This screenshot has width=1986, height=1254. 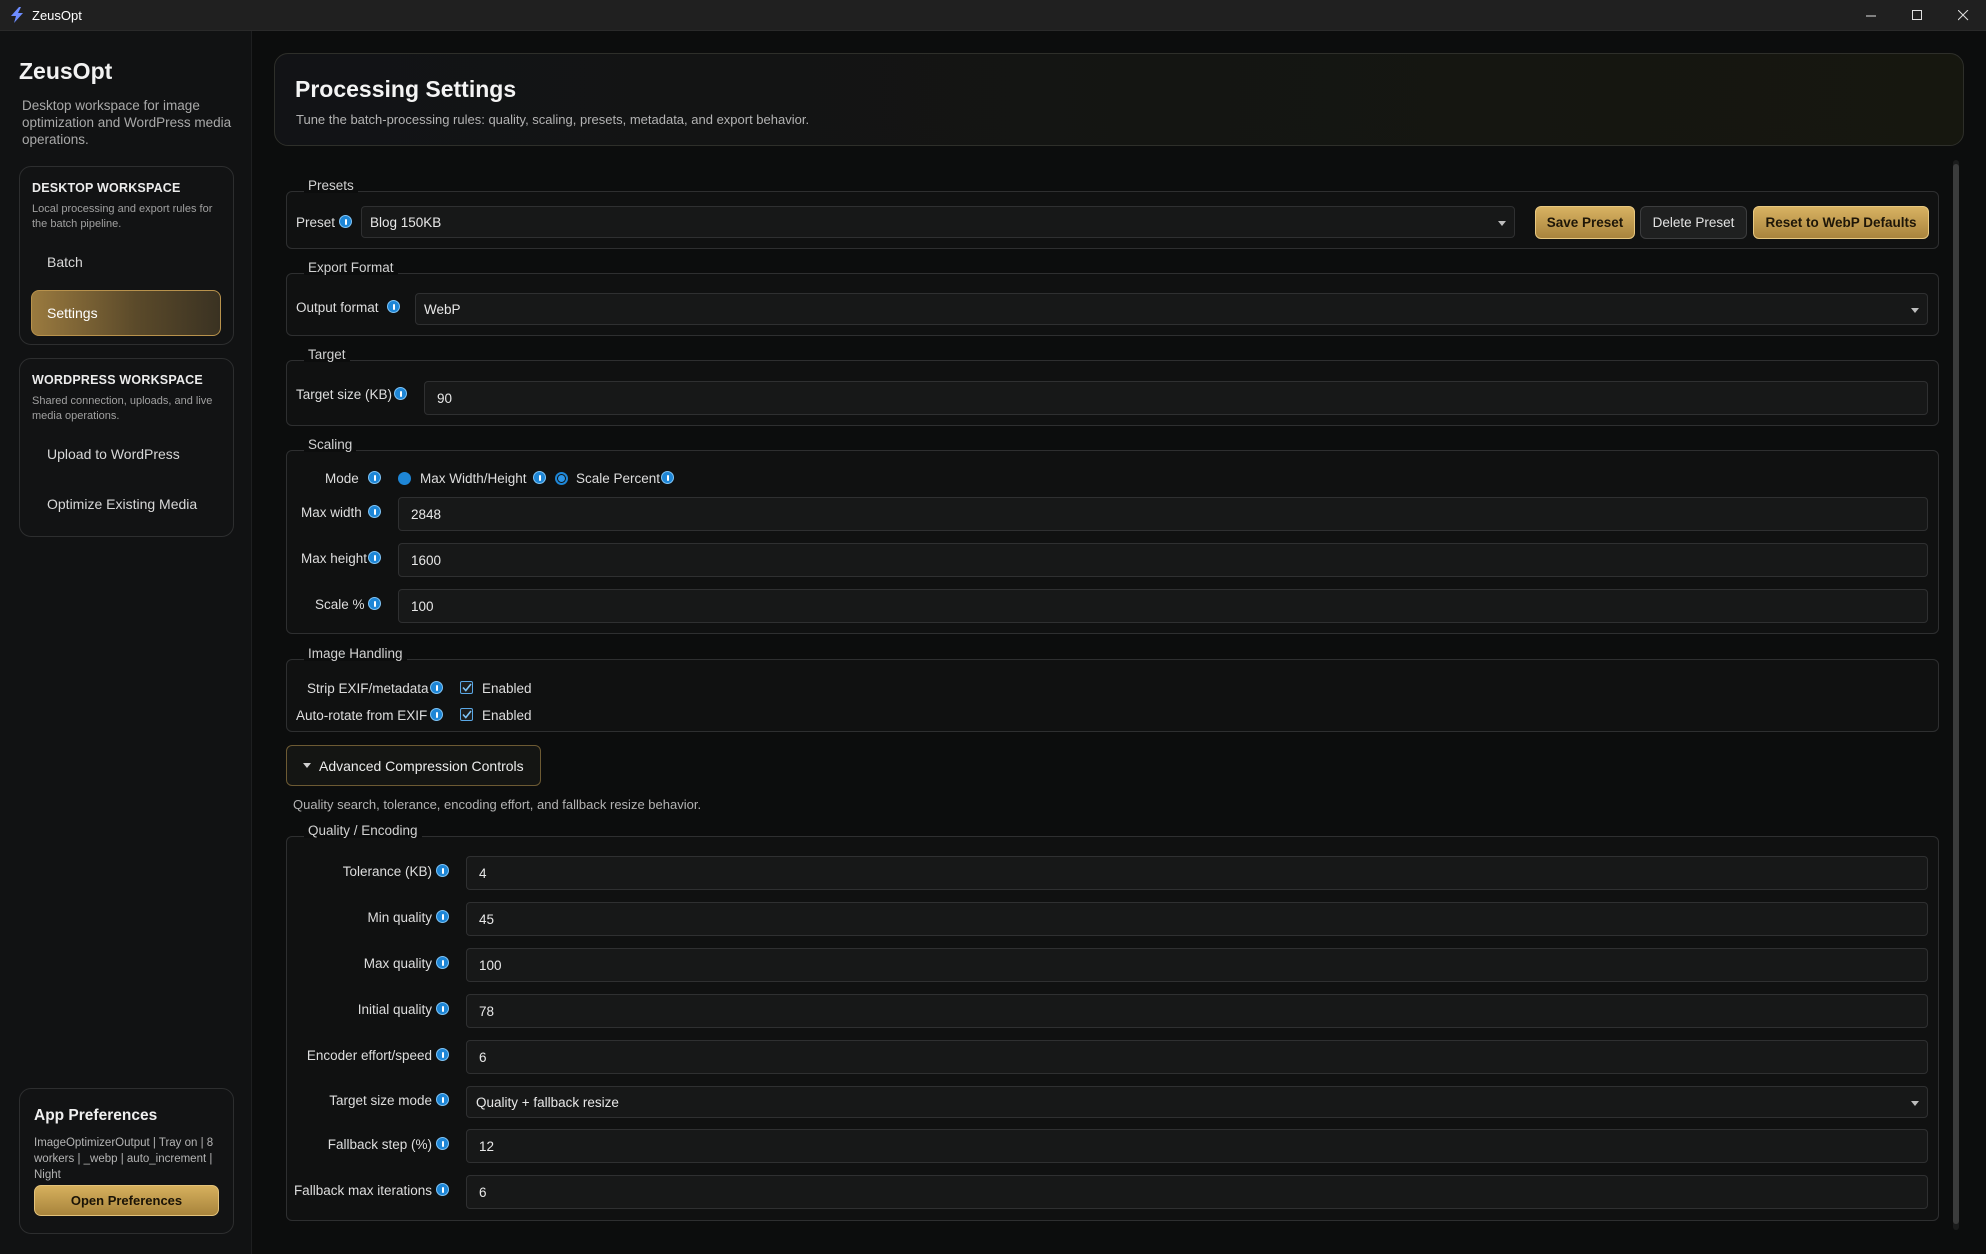 What do you see at coordinates (1197, 919) in the screenshot?
I see `min-quality-input: 45` at bounding box center [1197, 919].